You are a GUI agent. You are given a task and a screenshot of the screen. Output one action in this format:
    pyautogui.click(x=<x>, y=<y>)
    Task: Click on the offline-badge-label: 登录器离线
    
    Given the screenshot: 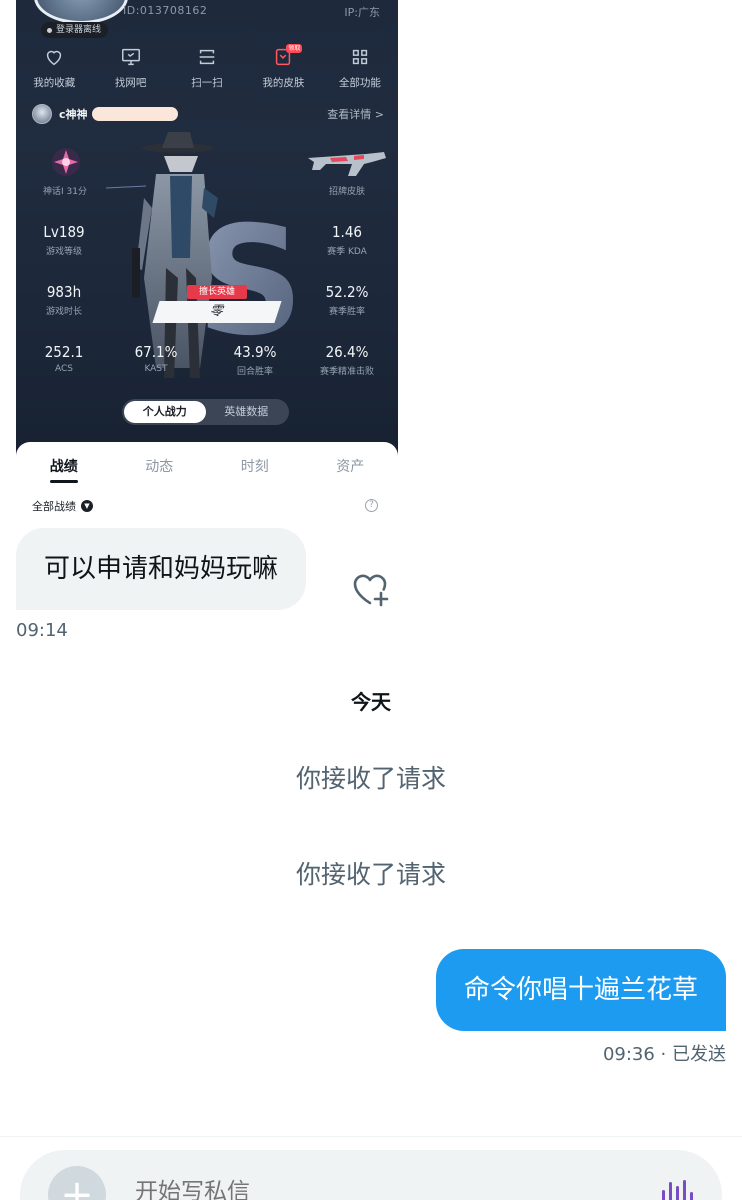 What is the action you would take?
    pyautogui.click(x=79, y=30)
    